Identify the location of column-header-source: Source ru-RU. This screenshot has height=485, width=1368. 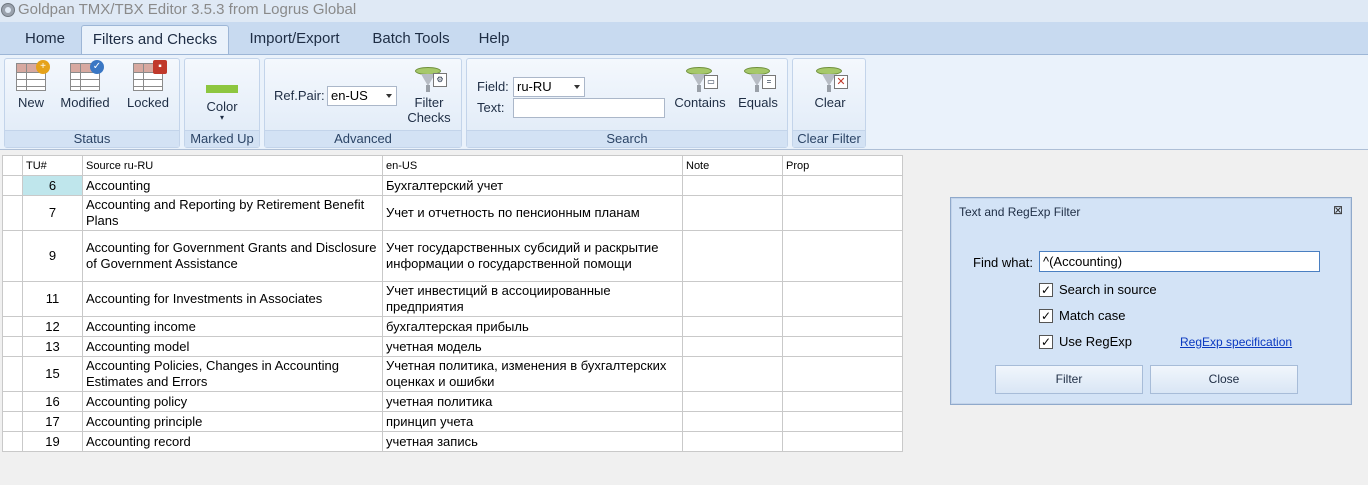
(232, 165).